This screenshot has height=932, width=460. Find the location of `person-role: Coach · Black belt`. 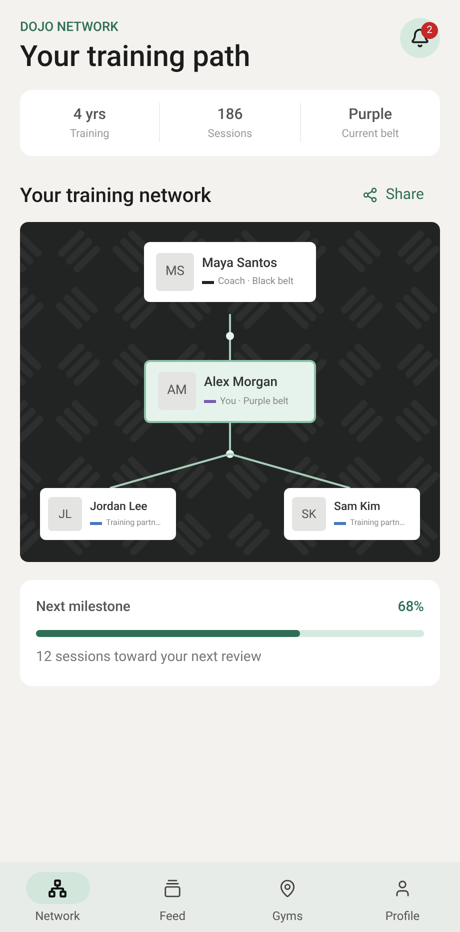

person-role: Coach · Black belt is located at coordinates (256, 282).